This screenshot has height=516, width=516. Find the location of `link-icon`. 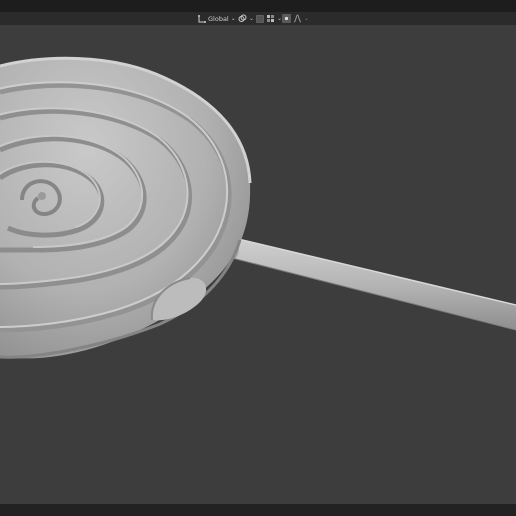

link-icon is located at coordinates (242, 18).